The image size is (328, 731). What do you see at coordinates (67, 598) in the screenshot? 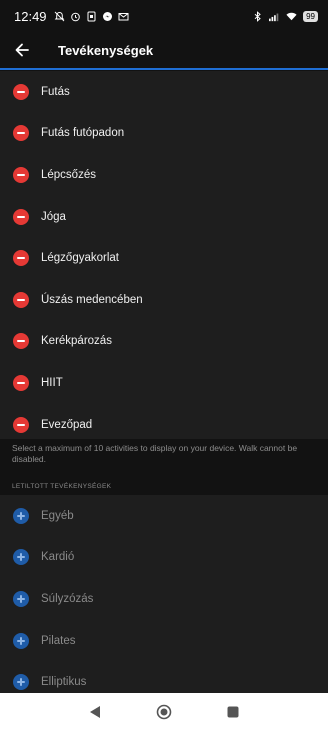
I see `activity-label: Súlyzózás` at bounding box center [67, 598].